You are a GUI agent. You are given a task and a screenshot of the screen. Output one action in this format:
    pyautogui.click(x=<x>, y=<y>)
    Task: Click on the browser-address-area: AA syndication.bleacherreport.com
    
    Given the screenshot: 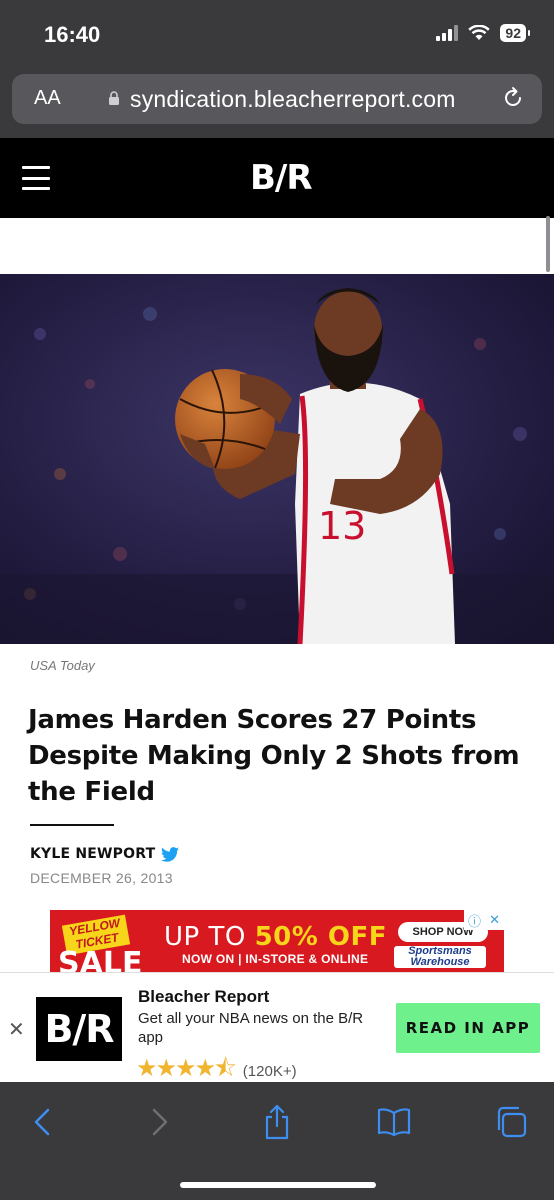 What is the action you would take?
    pyautogui.click(x=277, y=101)
    